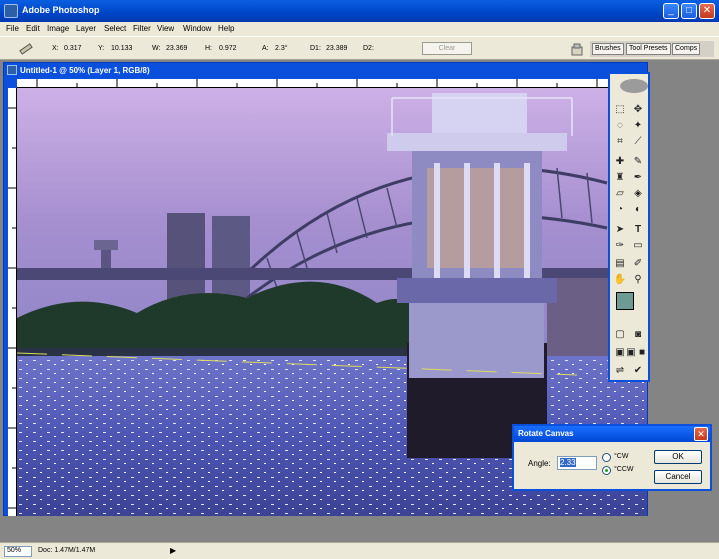  Describe the element at coordinates (12, 302) in the screenshot. I see `vertical-ruler` at that location.